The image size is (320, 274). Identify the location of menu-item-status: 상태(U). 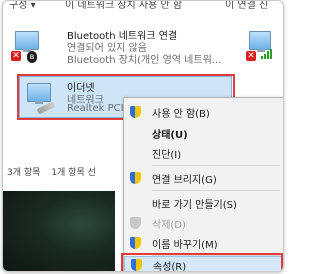
(203, 133).